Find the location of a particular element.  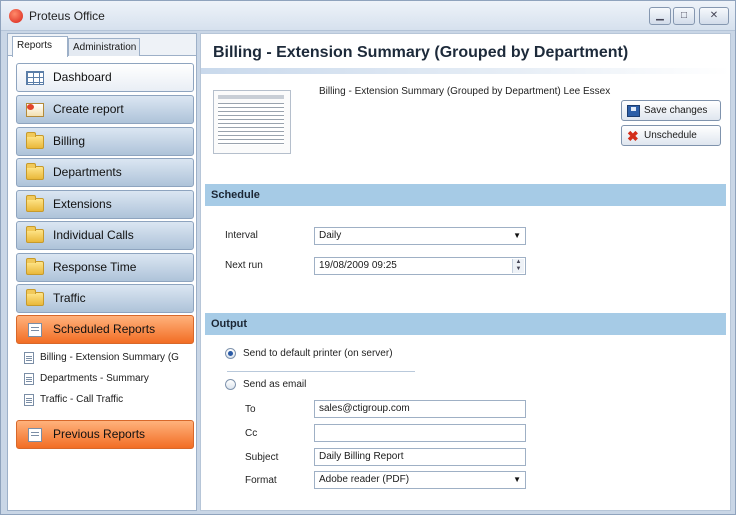

nav-label: Scheduled Reports is located at coordinates (104, 329).